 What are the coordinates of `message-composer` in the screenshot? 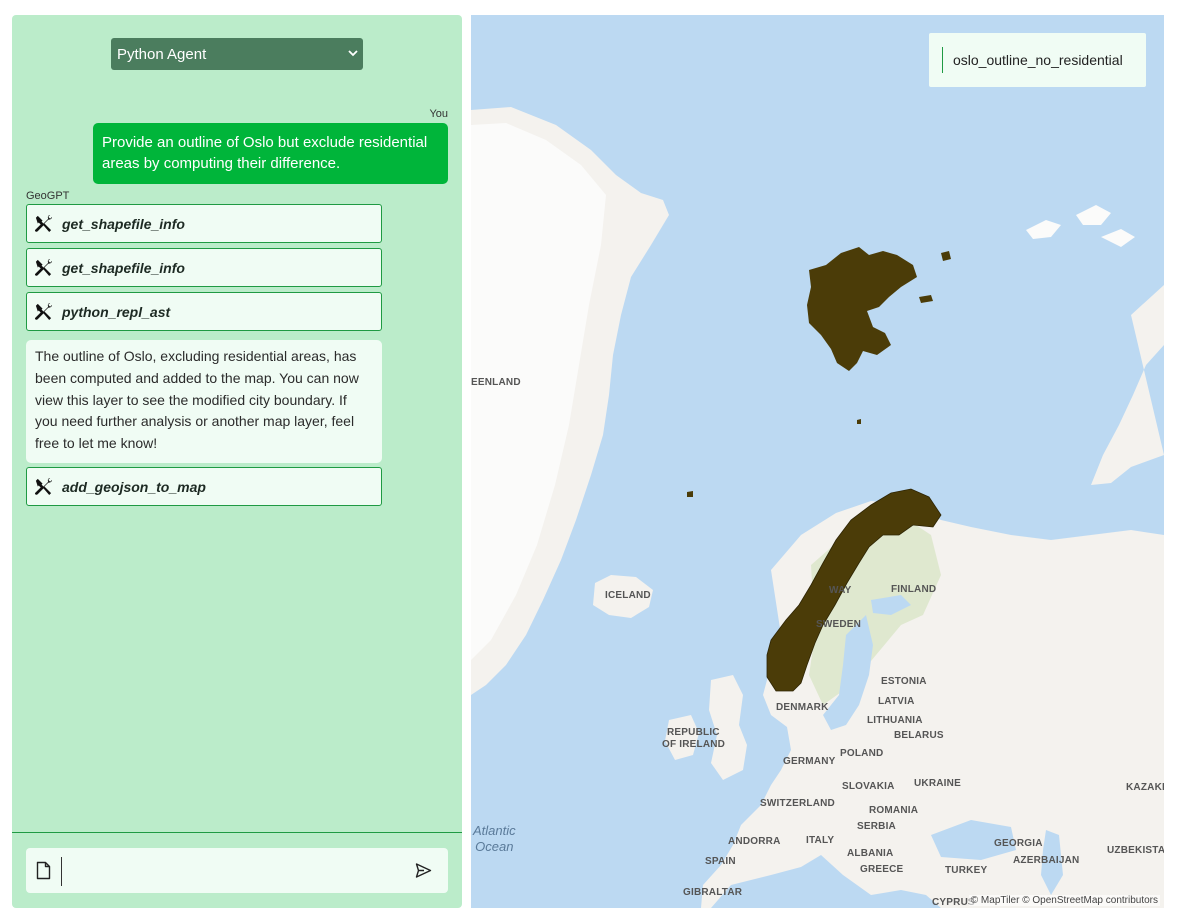 It's located at (237, 870).